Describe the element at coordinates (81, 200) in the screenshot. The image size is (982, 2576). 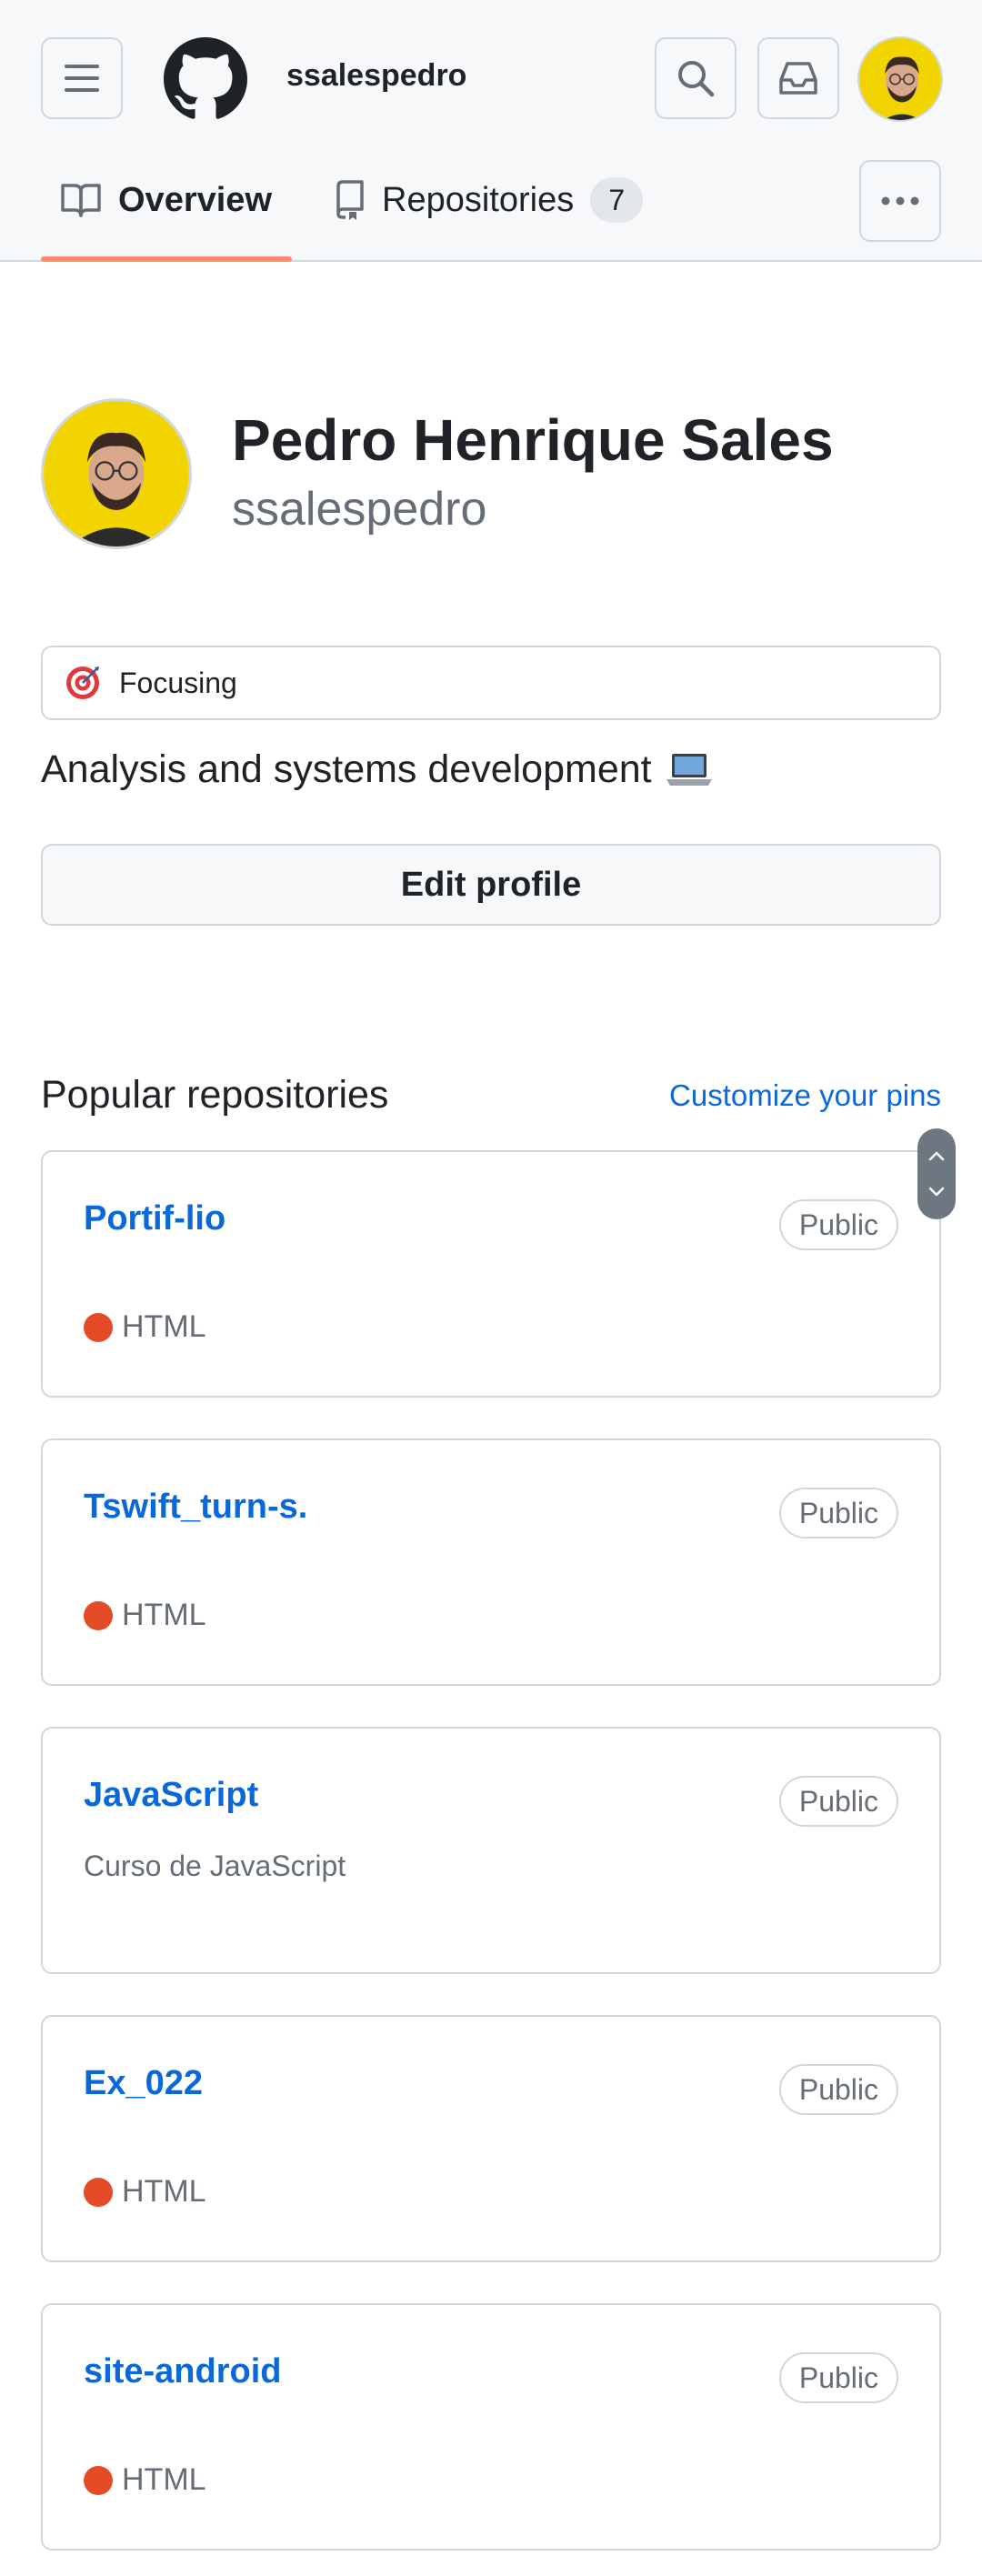
I see `book-icon` at that location.